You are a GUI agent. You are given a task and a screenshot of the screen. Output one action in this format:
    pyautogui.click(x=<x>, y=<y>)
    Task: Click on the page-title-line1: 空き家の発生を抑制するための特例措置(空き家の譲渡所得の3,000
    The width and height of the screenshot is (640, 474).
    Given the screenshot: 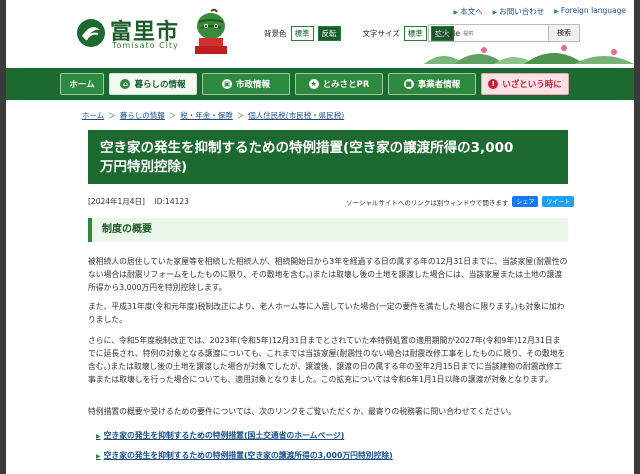 What is the action you would take?
    pyautogui.click(x=307, y=148)
    